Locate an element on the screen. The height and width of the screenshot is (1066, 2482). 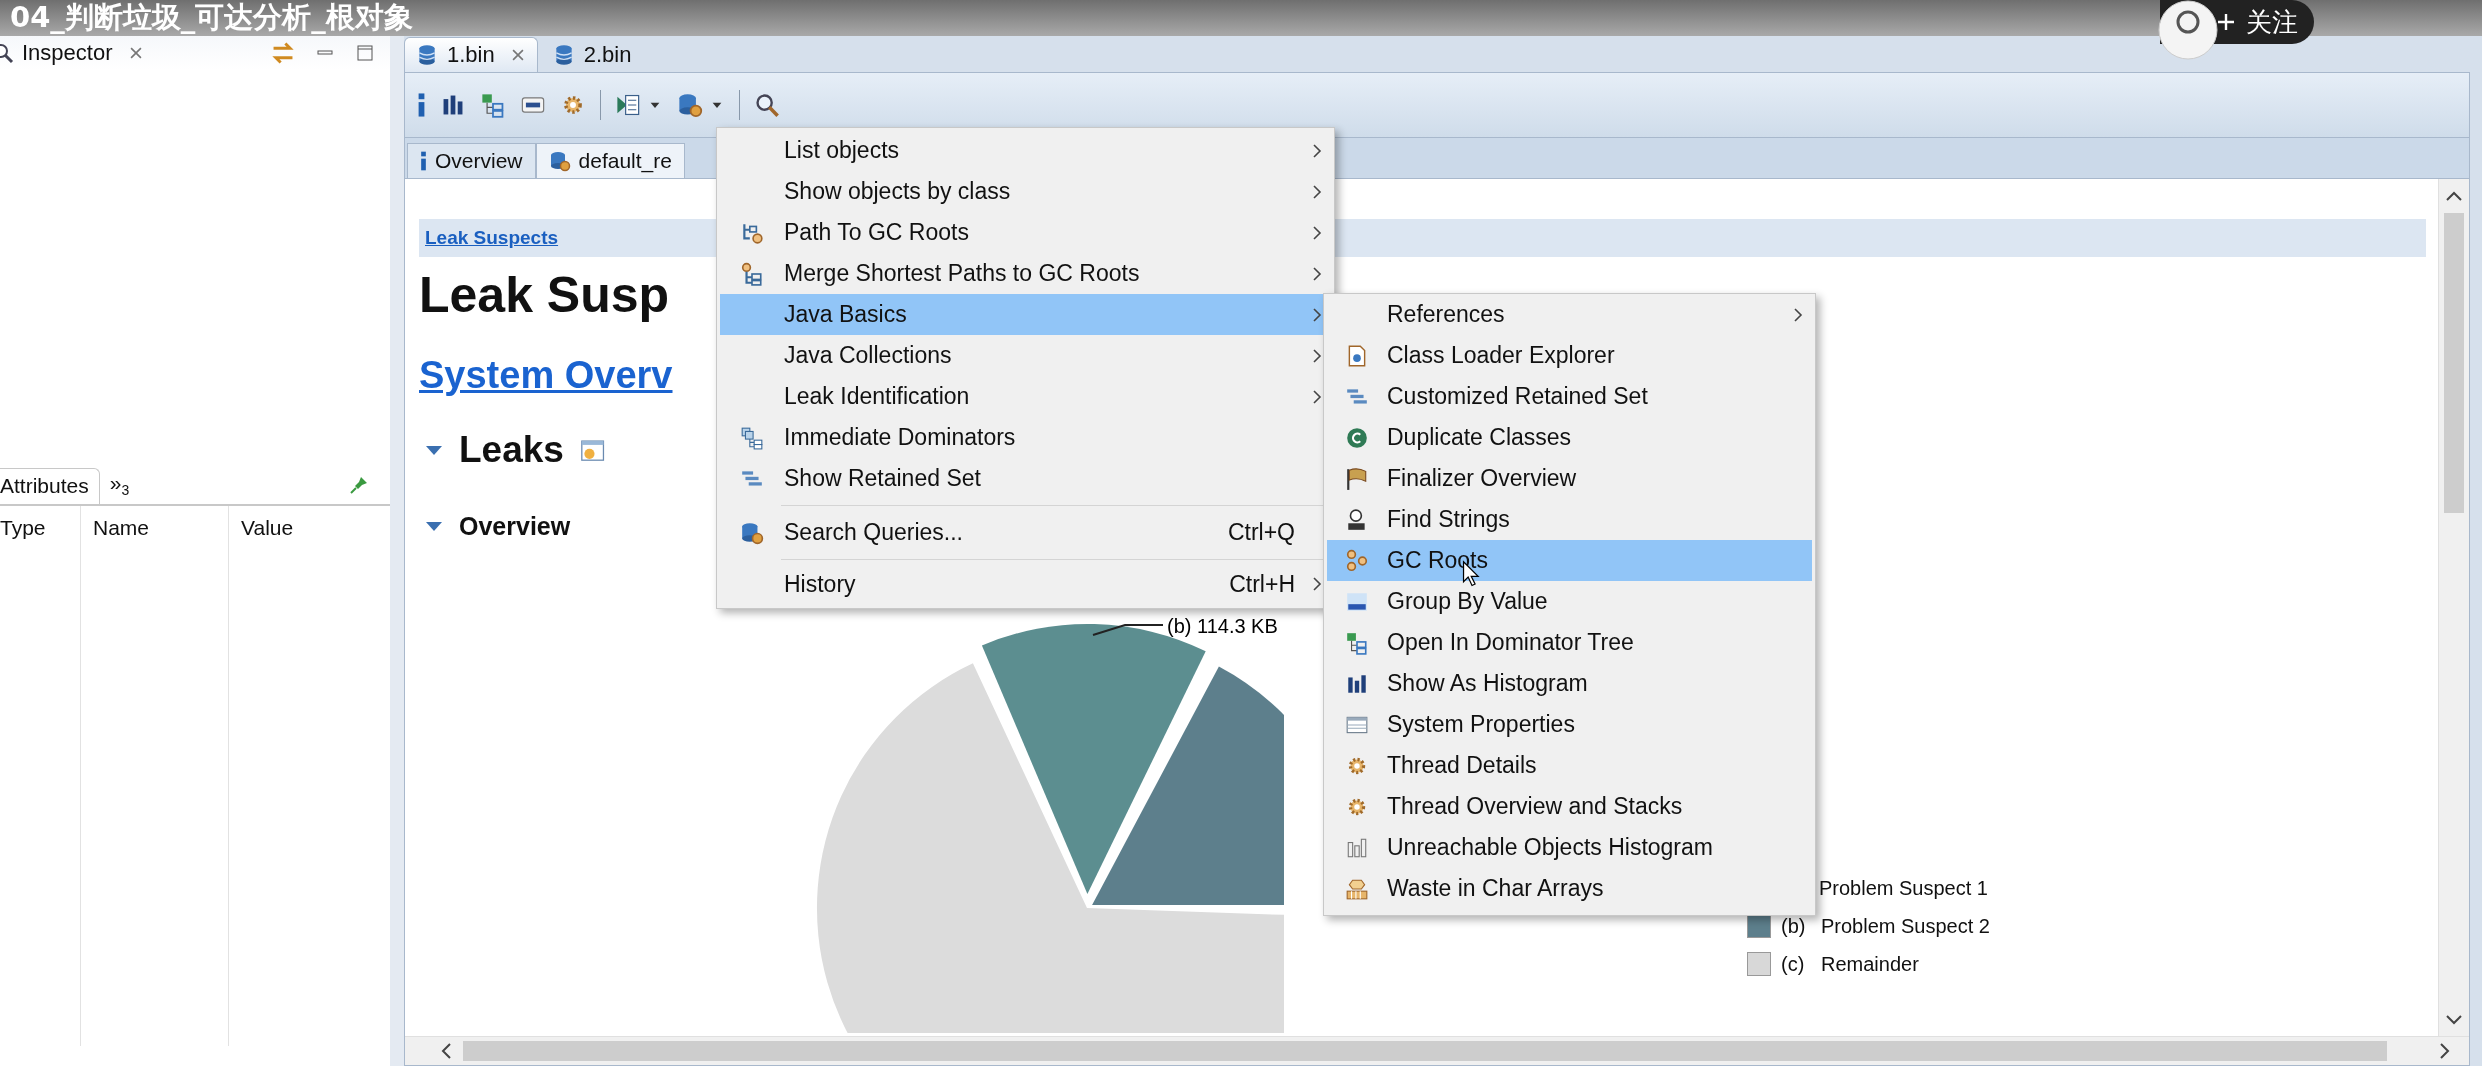
menu-item: Unreachable Objects Histogram is located at coordinates (1569, 847).